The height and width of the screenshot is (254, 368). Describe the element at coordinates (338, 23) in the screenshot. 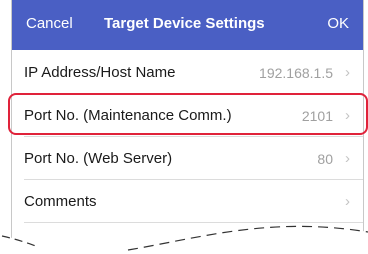

I see `ok-button: OK` at that location.